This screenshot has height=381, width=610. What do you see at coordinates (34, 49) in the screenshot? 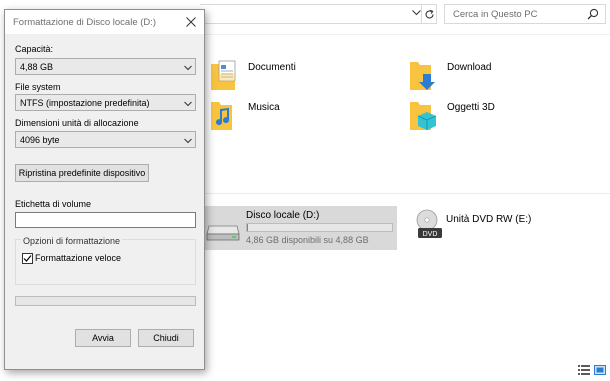
I see `capacity-label: Capacità:` at bounding box center [34, 49].